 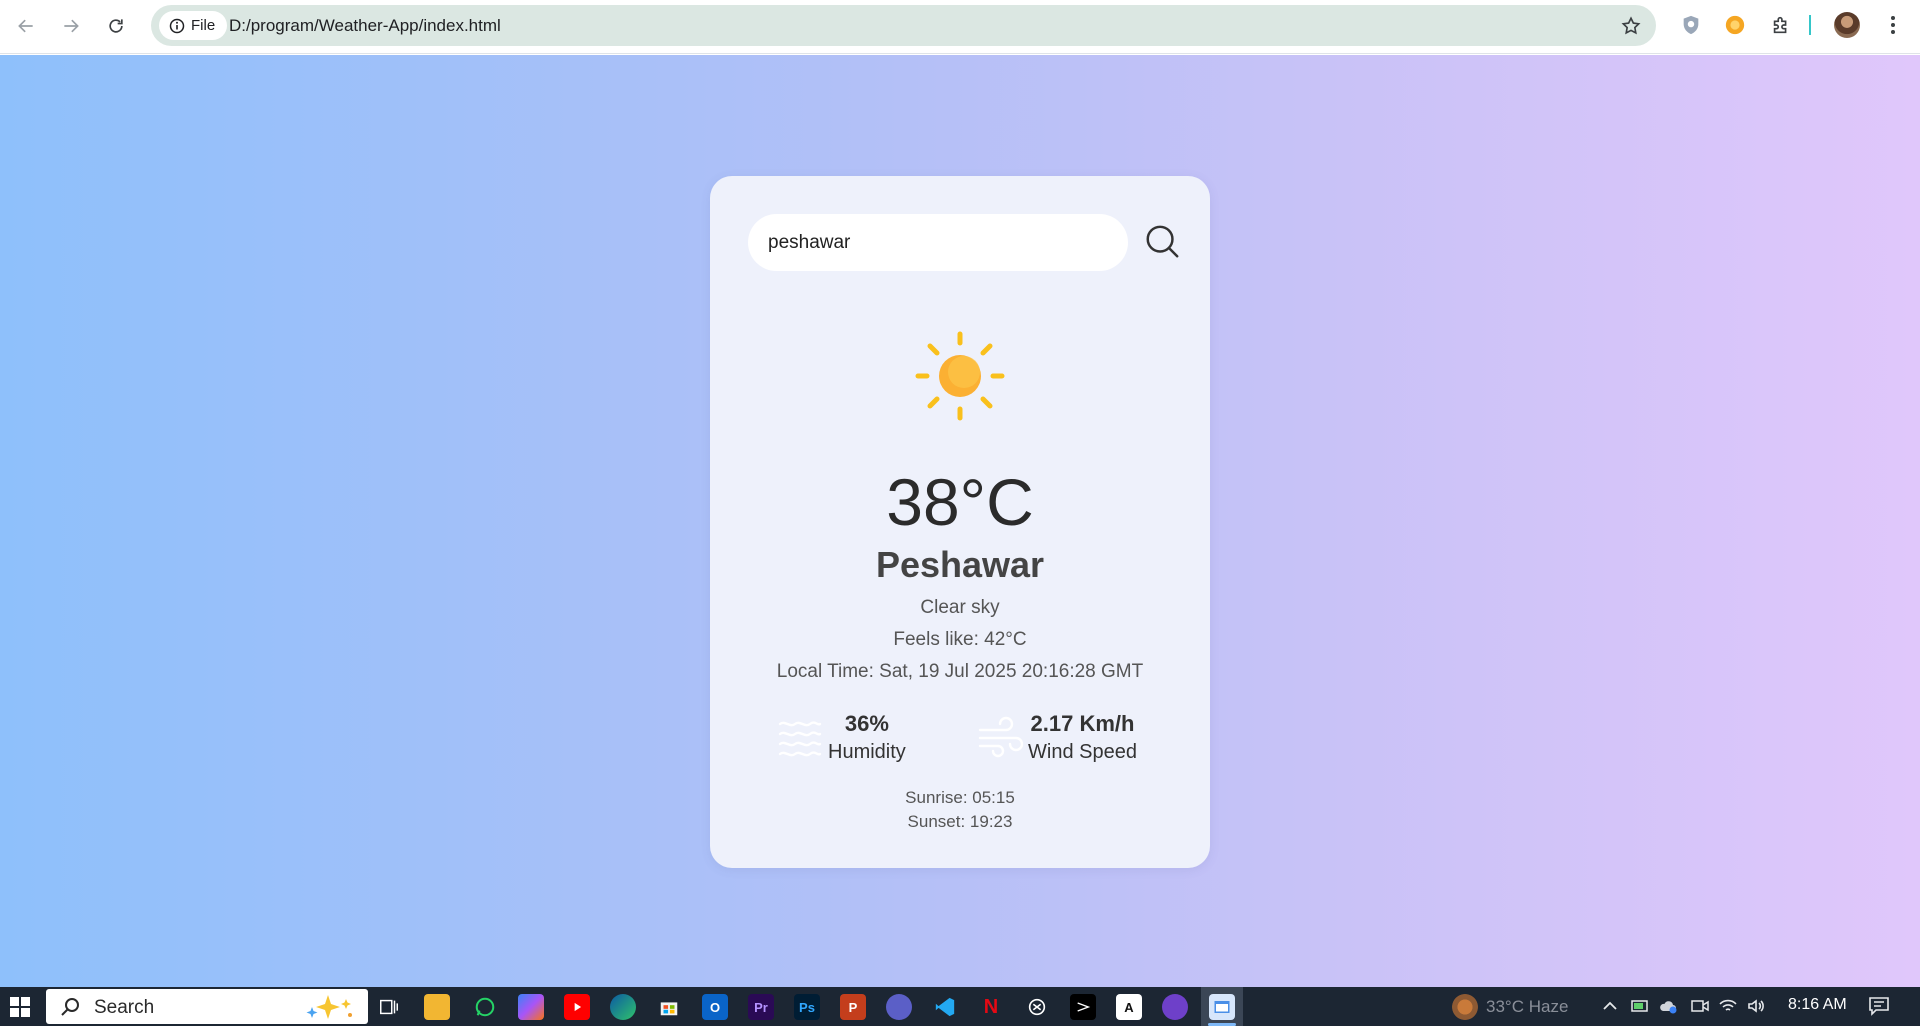 What do you see at coordinates (1631, 26) in the screenshot?
I see `bookmark-star-icon` at bounding box center [1631, 26].